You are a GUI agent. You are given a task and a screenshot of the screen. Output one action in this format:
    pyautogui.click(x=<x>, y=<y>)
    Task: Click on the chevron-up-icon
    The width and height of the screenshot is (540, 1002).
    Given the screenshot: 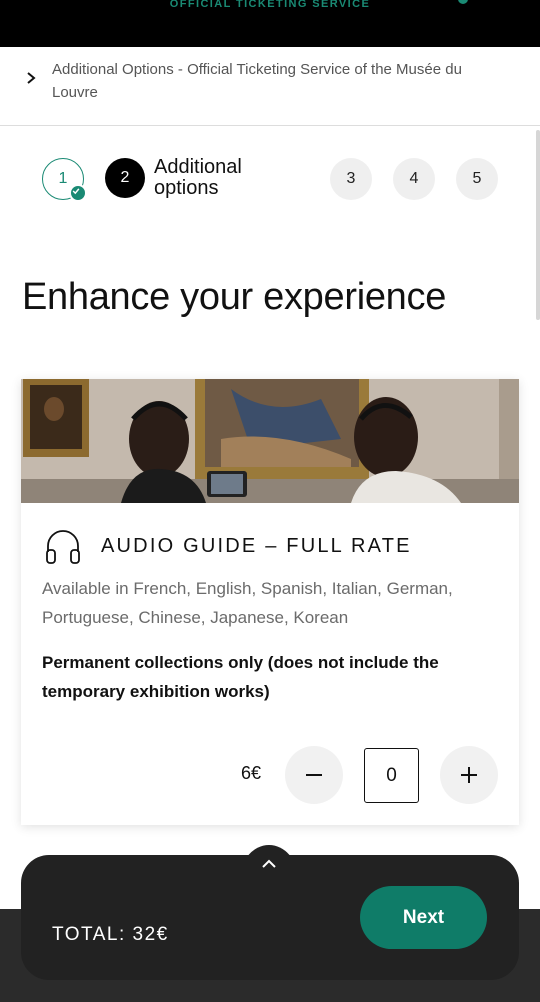 What is the action you would take?
    pyautogui.click(x=269, y=864)
    